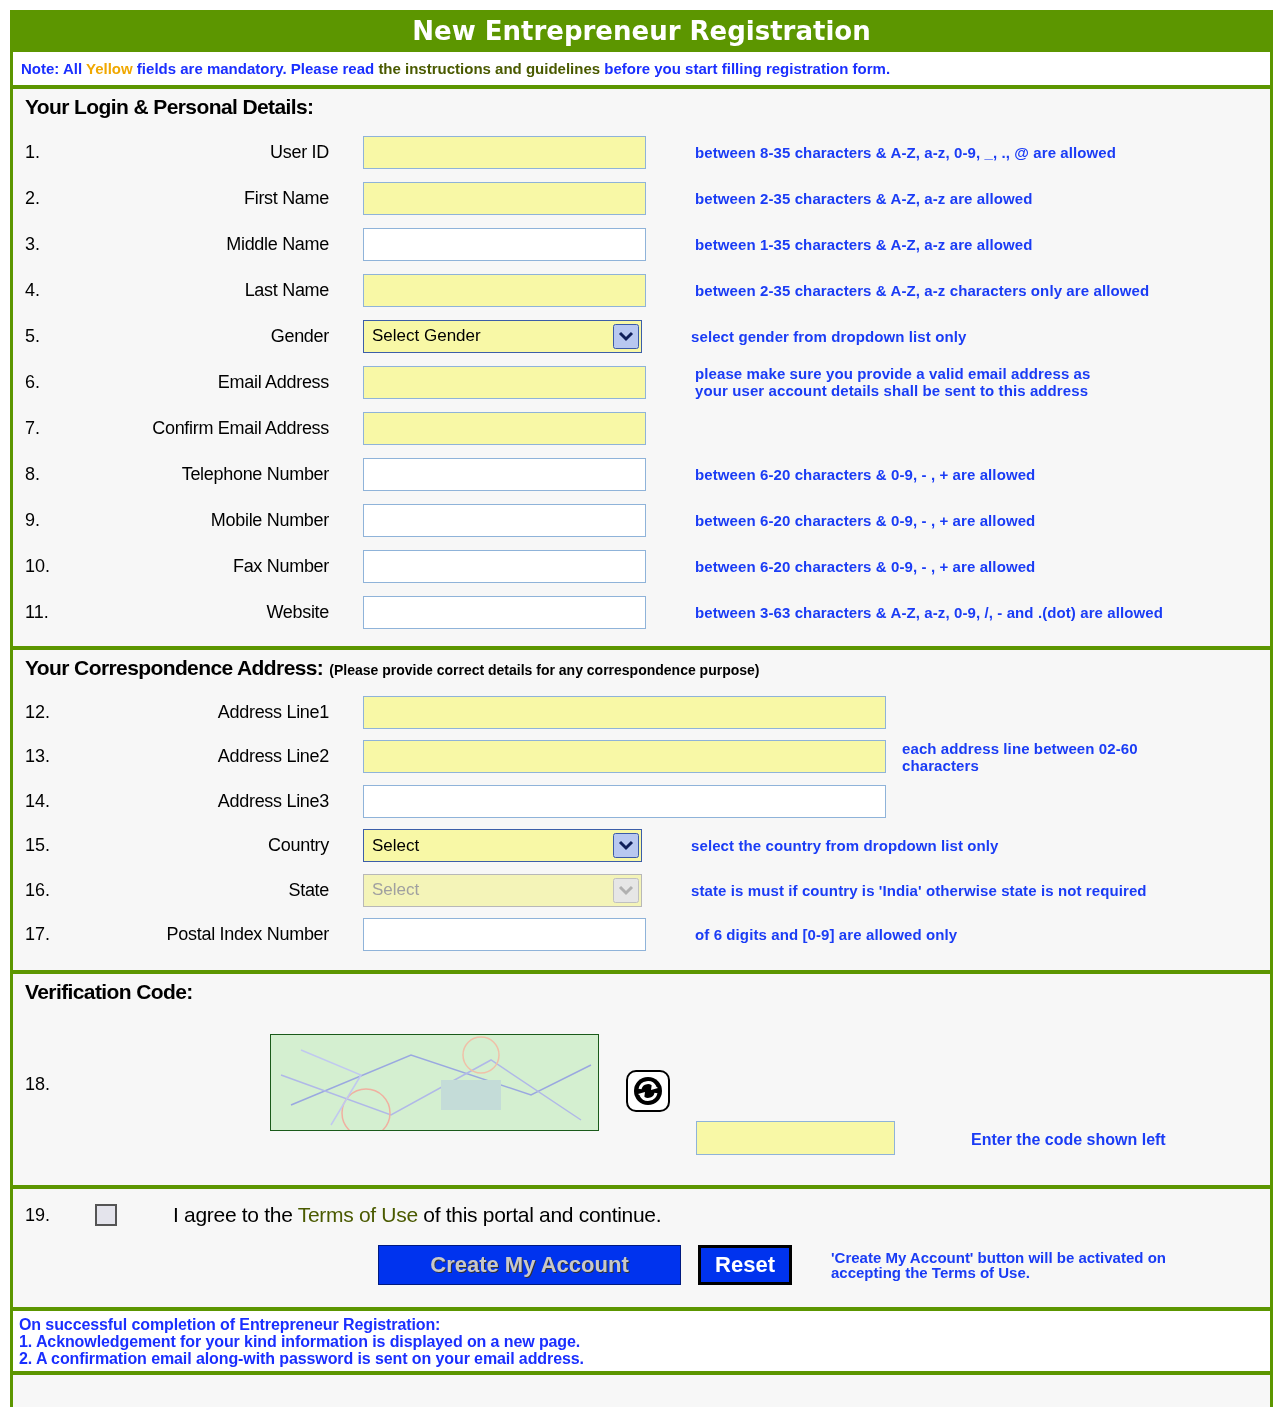 This screenshot has height=1407, width=1278. I want to click on field-hint: select the country from dropdown list only, so click(845, 846).